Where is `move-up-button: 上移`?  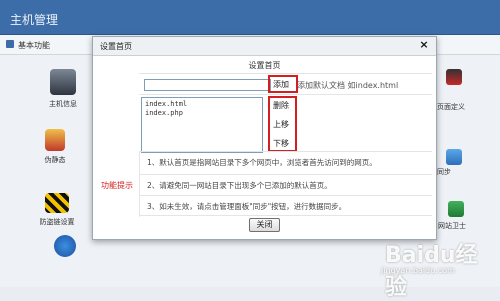
move-up-button: 上移 is located at coordinates (281, 124).